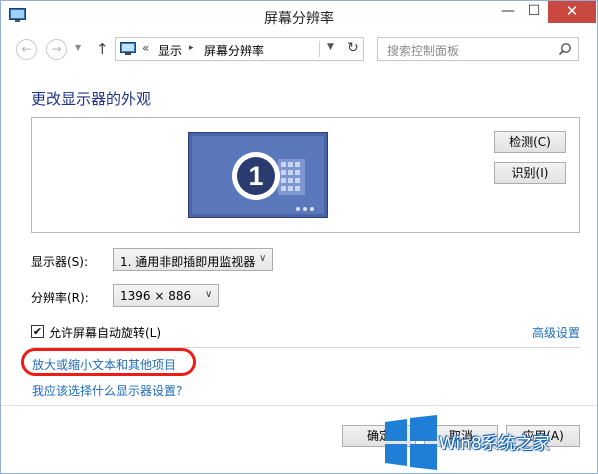  I want to click on close-button: ✕, so click(572, 12).